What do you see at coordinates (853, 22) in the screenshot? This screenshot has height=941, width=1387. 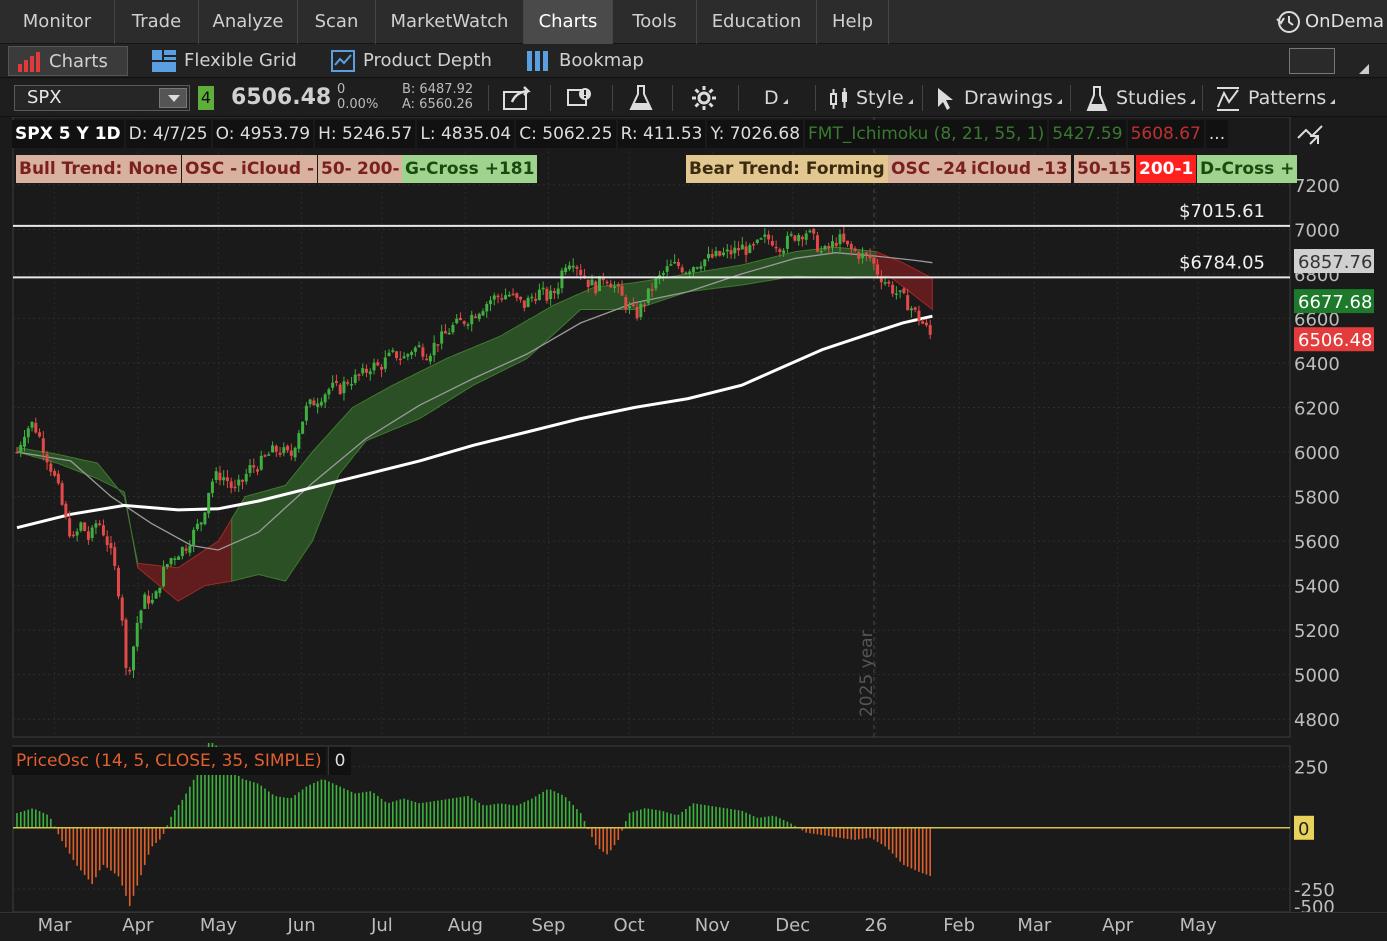 I see `menu-help: Help` at bounding box center [853, 22].